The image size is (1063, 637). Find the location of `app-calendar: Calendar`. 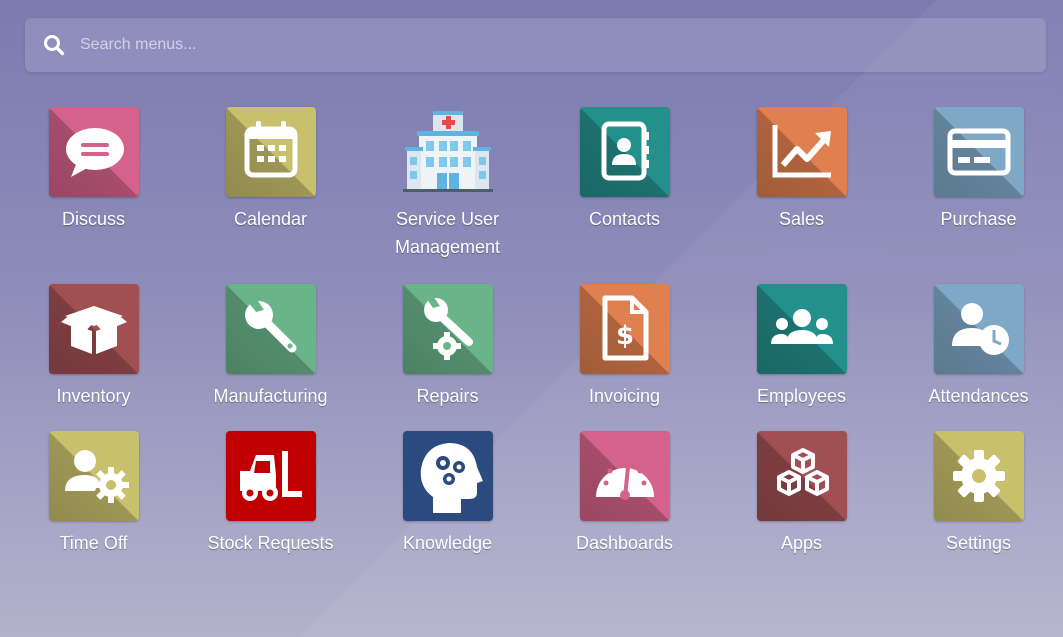

app-calendar: Calendar is located at coordinates (270, 195).